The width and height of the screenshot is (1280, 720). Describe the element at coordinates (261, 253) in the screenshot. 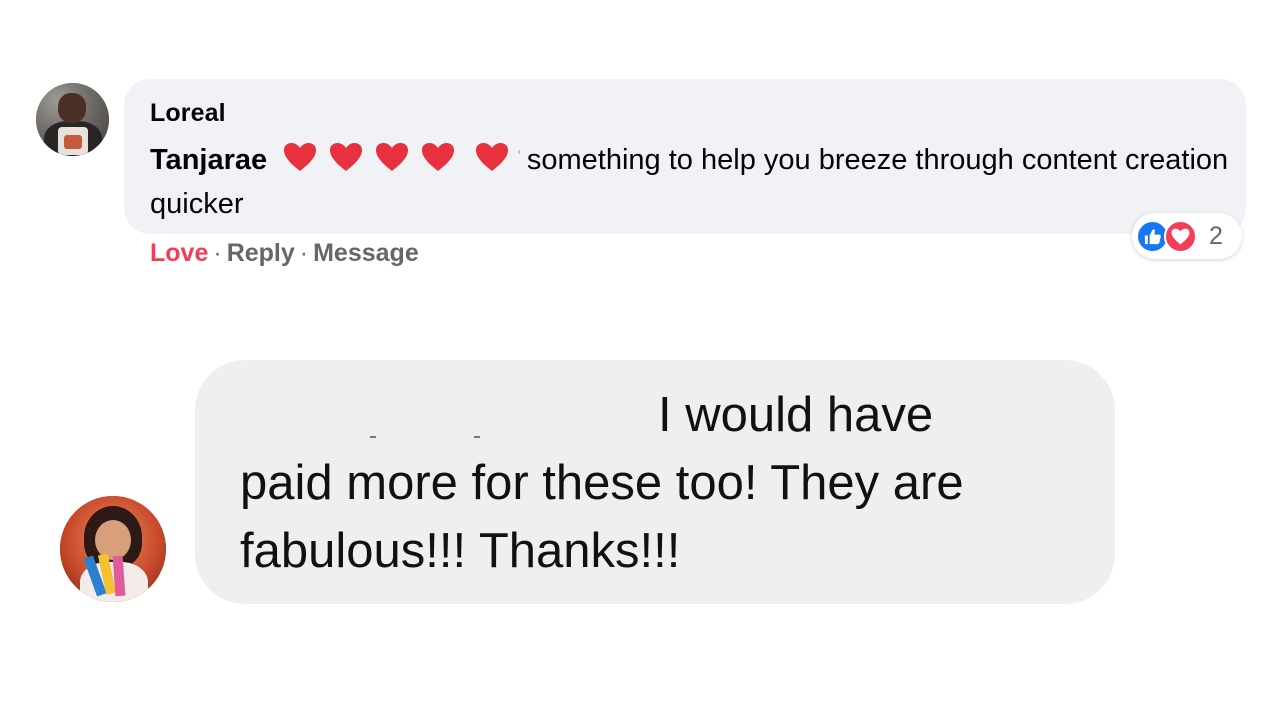

I see `reply-action: Reply` at that location.